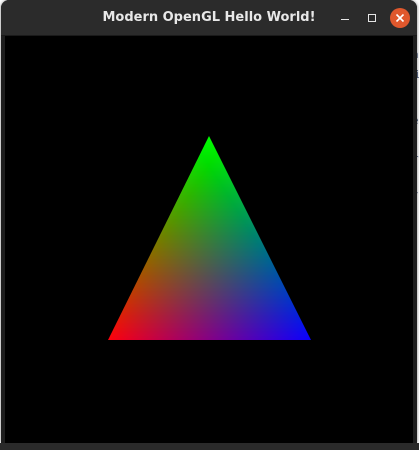 The width and height of the screenshot is (419, 450). I want to click on maximize-button, so click(372, 18).